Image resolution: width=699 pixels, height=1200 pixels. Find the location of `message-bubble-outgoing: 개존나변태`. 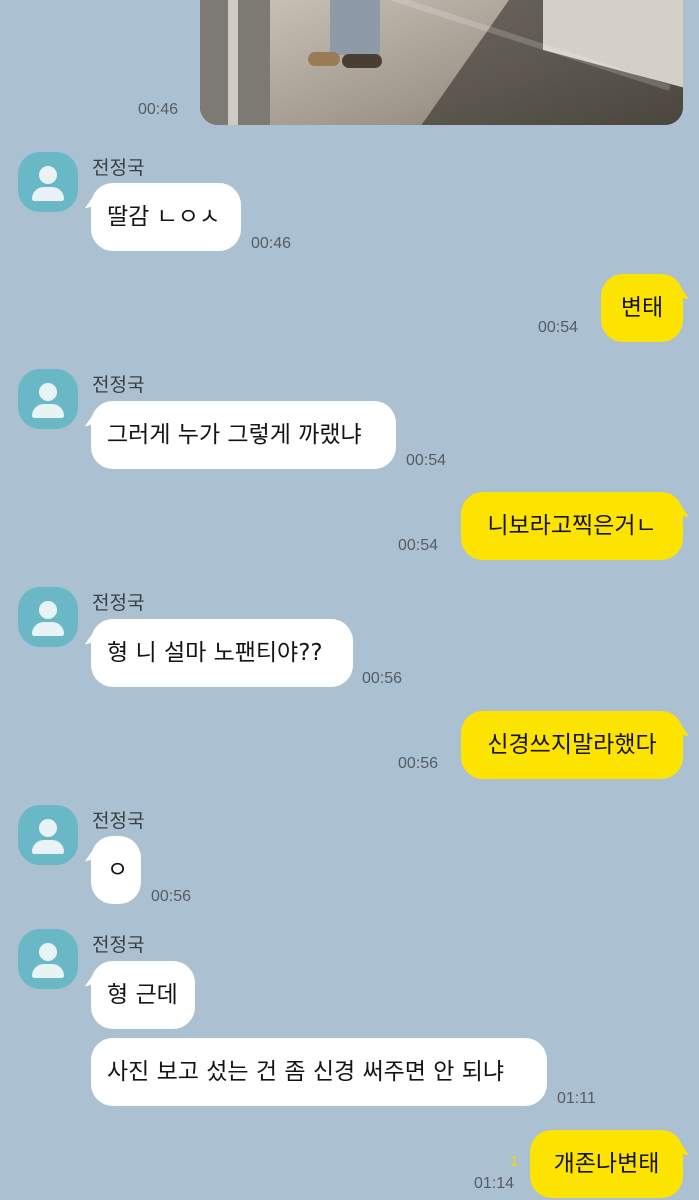

message-bubble-outgoing: 개존나변태 is located at coordinates (606, 1164).